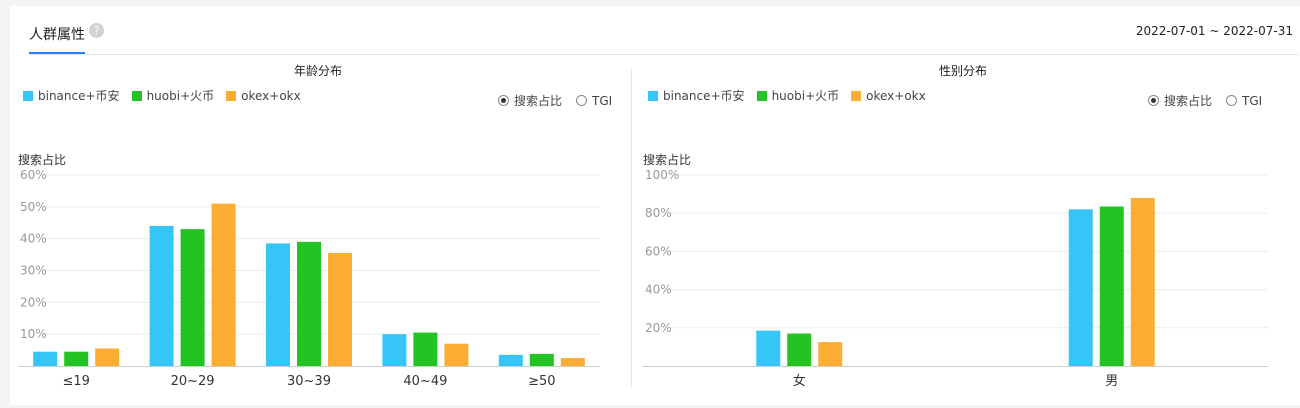 The image size is (1300, 408). I want to click on tab-crowd-attributes: 人群属性, so click(57, 35).